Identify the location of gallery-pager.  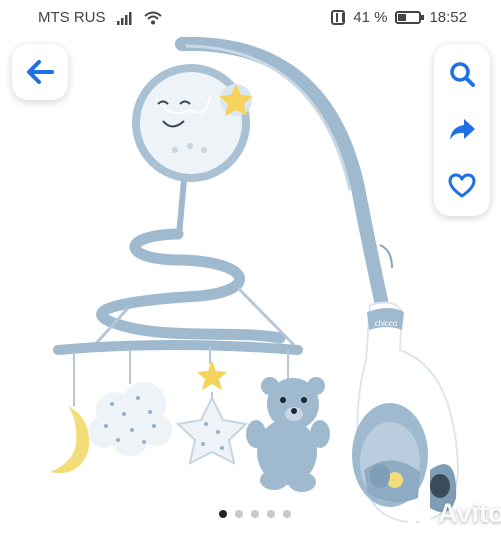
(255, 514).